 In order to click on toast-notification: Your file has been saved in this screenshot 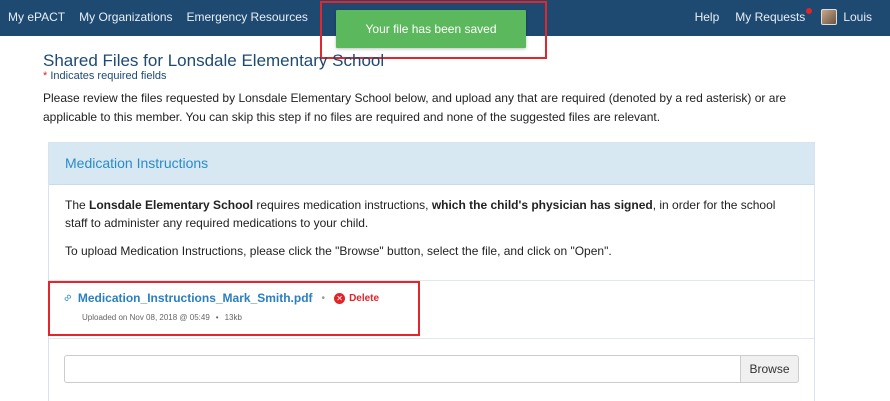, I will do `click(431, 29)`.